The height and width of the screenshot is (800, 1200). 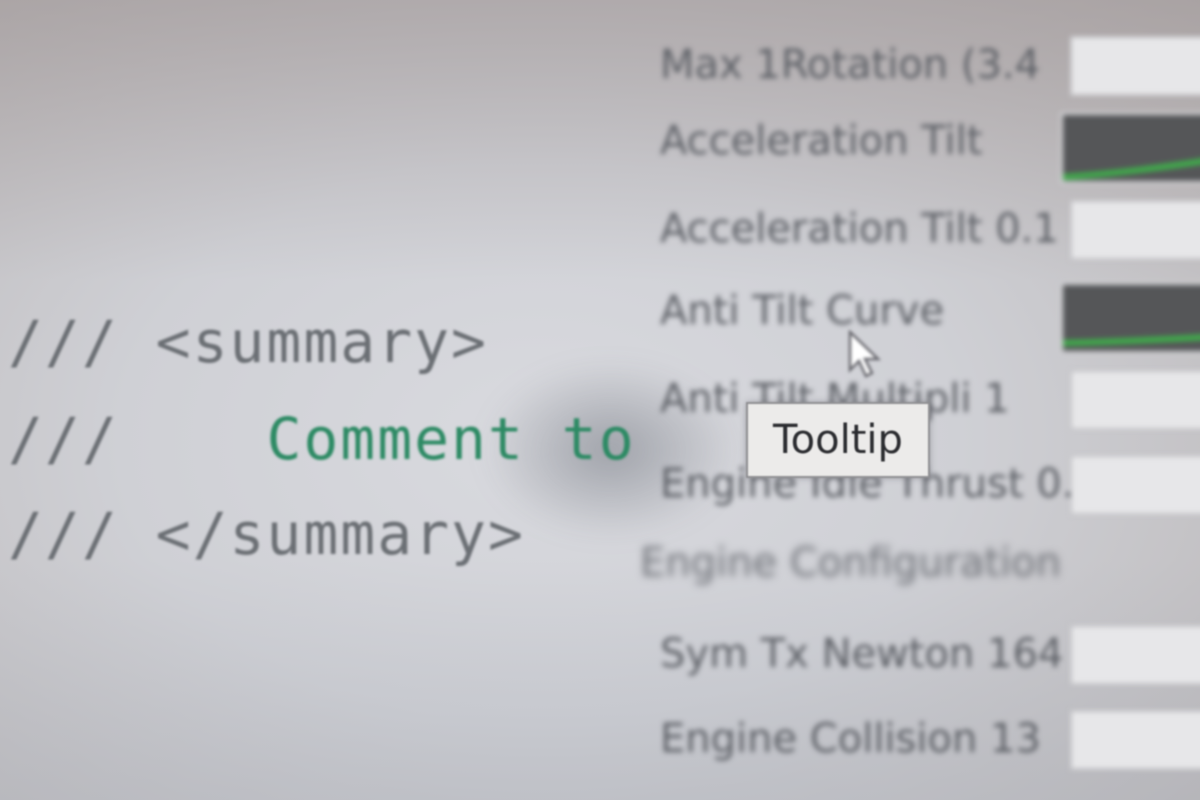 I want to click on mouse-cursor-icon, so click(x=865, y=354).